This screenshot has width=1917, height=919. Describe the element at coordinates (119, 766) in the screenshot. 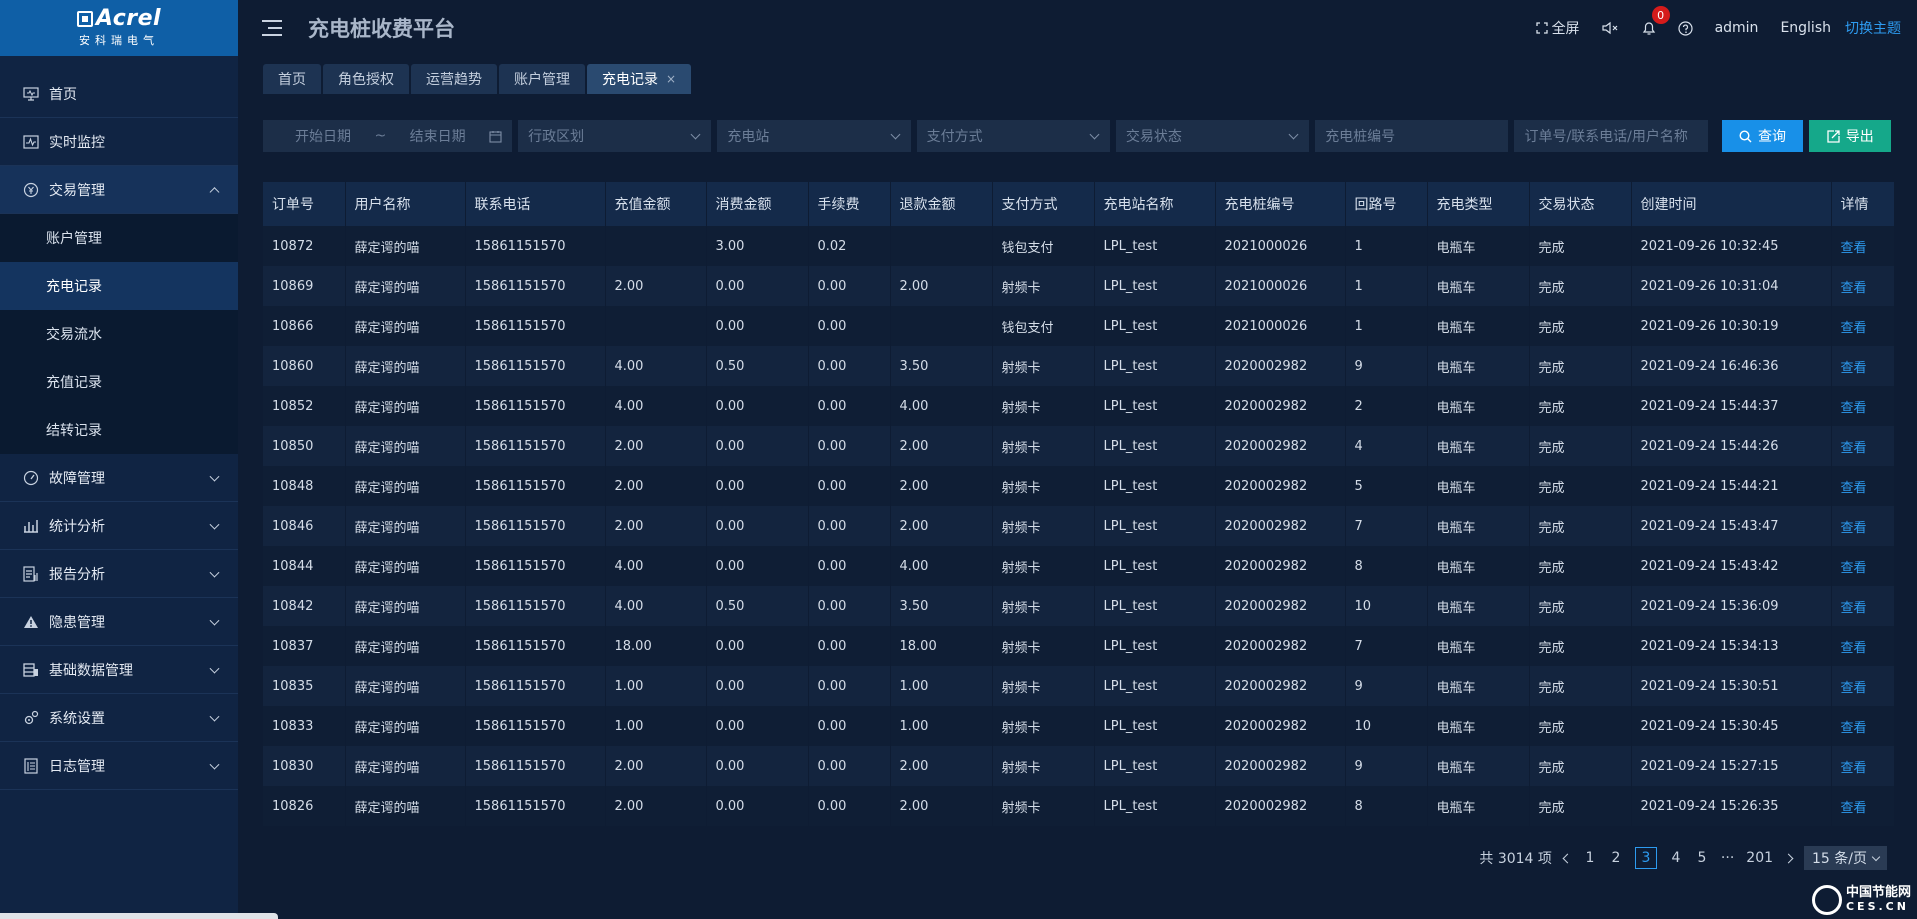

I see `sidebar-item-log: 日志管理` at that location.